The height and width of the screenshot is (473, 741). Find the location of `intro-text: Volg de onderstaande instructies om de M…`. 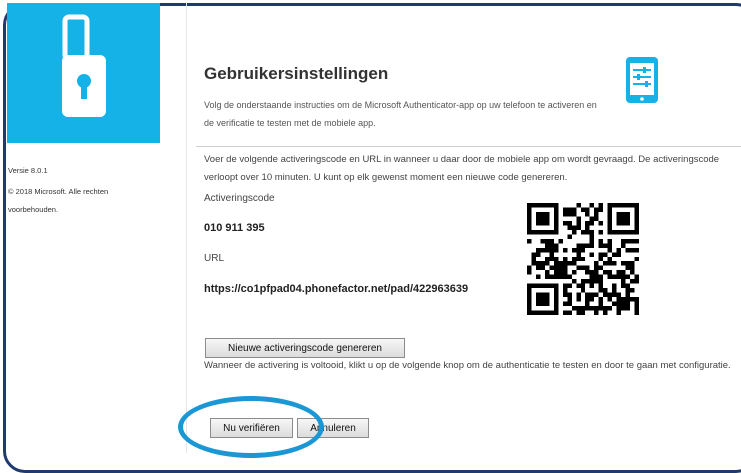

intro-text: Volg de onderstaande instructies om de M… is located at coordinates (400, 114).